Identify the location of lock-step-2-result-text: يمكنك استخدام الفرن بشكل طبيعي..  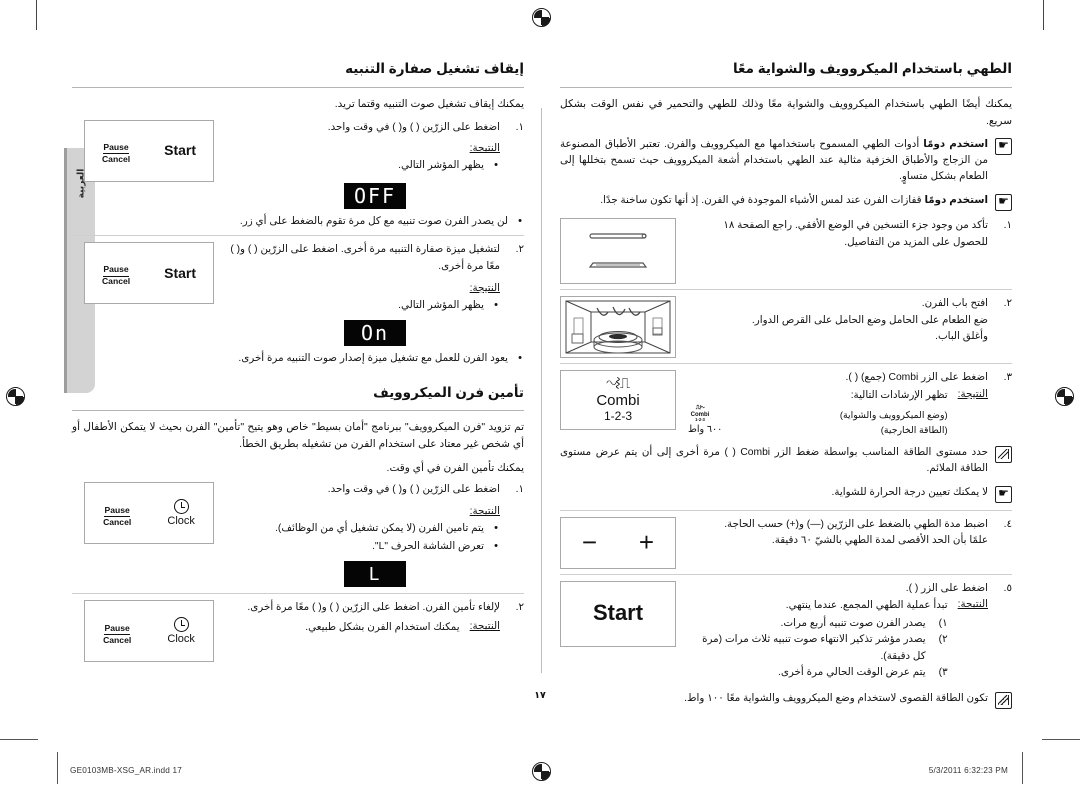
(382, 628).